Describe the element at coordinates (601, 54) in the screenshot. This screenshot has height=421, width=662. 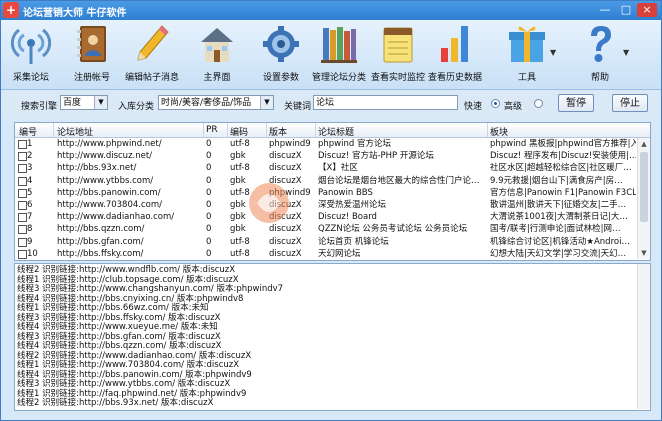
I see `toolbar-help-button: 帮助 ▼` at that location.